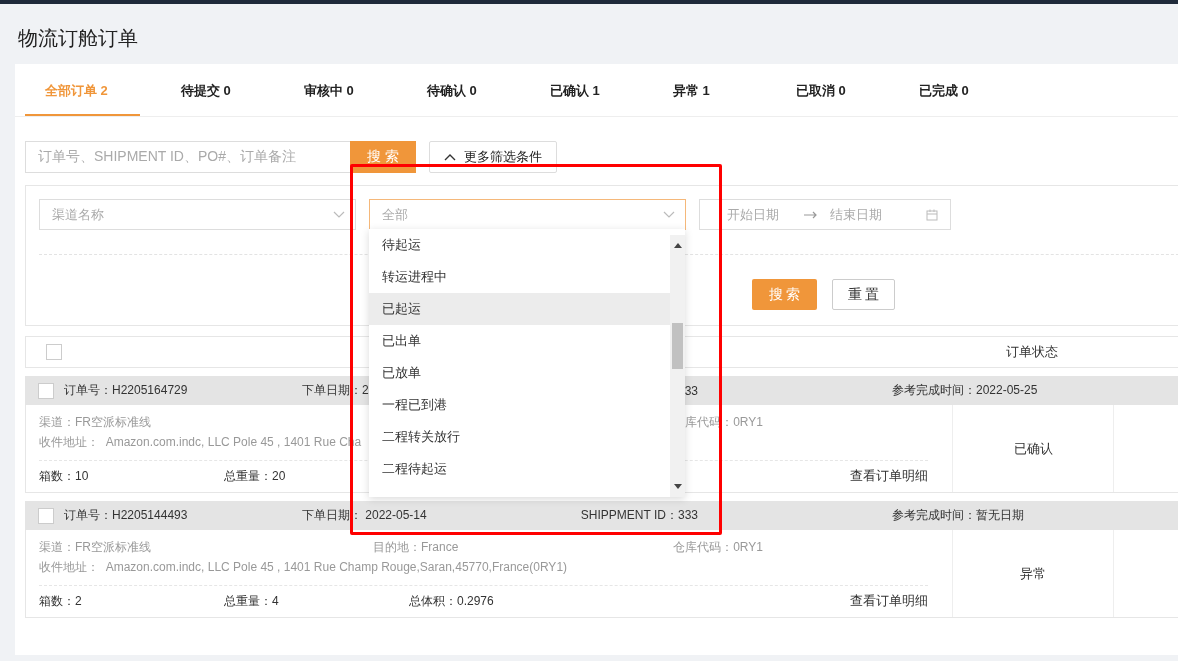 The width and height of the screenshot is (1178, 661). I want to click on dropdown-option: 转运进程中, so click(519, 277).